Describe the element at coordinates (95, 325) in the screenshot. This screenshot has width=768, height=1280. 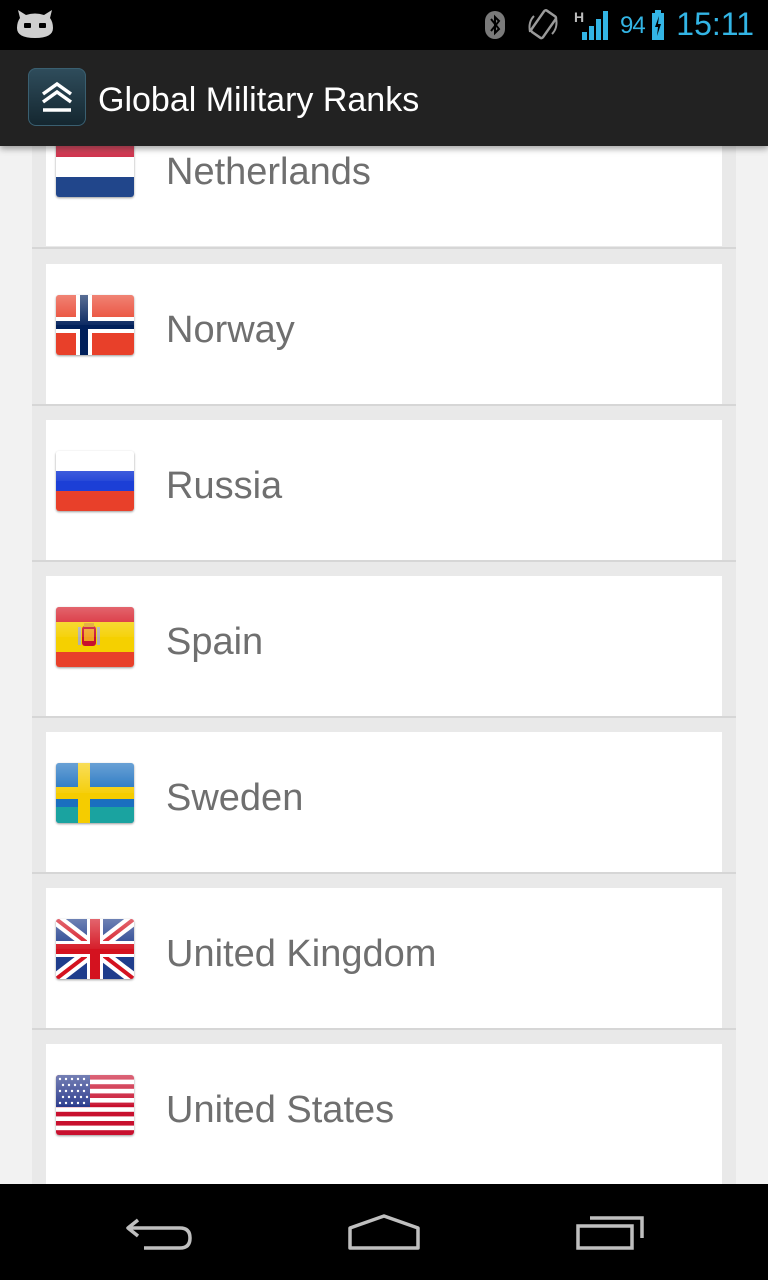
I see `norway-flag-icon` at that location.